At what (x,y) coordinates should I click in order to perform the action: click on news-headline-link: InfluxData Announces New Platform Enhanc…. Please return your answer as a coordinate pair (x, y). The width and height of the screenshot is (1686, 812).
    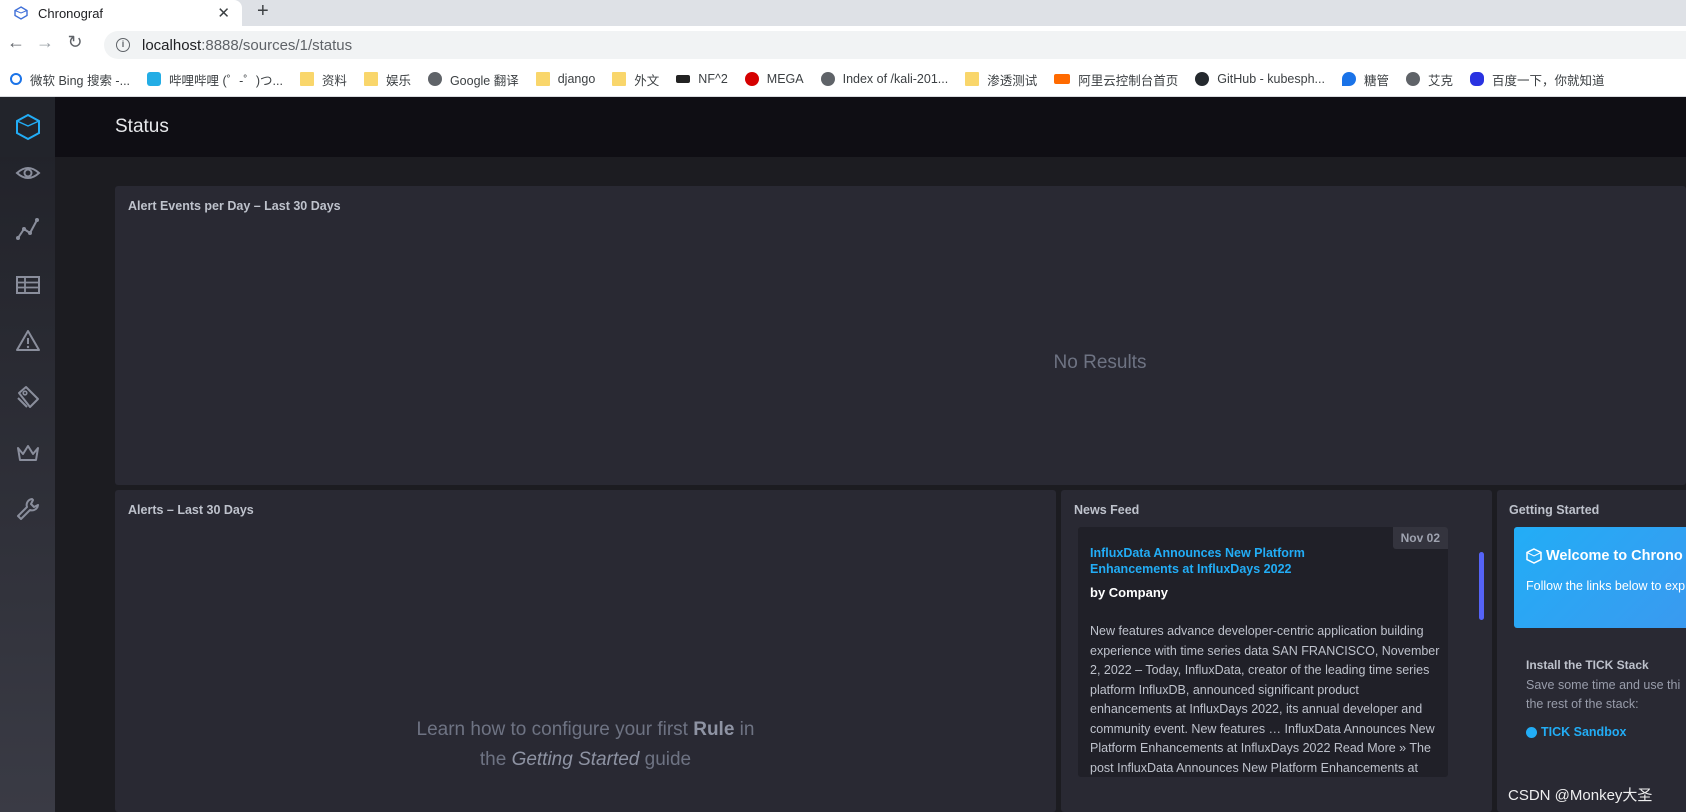
    Looking at the image, I should click on (1240, 561).